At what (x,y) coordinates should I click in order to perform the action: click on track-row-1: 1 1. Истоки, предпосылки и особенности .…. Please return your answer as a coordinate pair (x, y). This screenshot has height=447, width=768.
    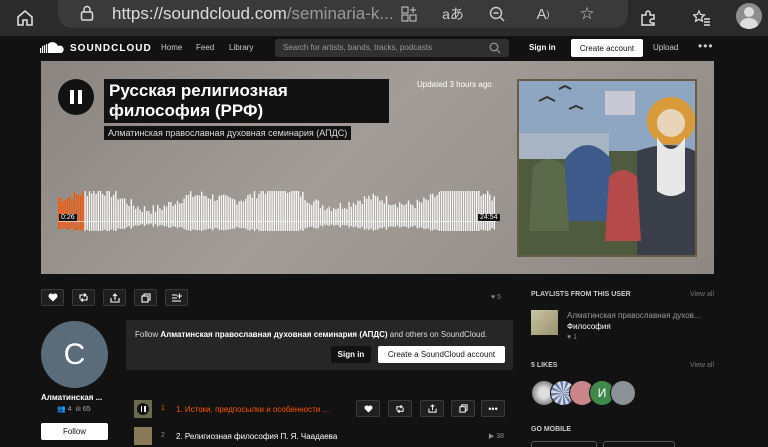
    Looking at the image, I should click on (320, 409).